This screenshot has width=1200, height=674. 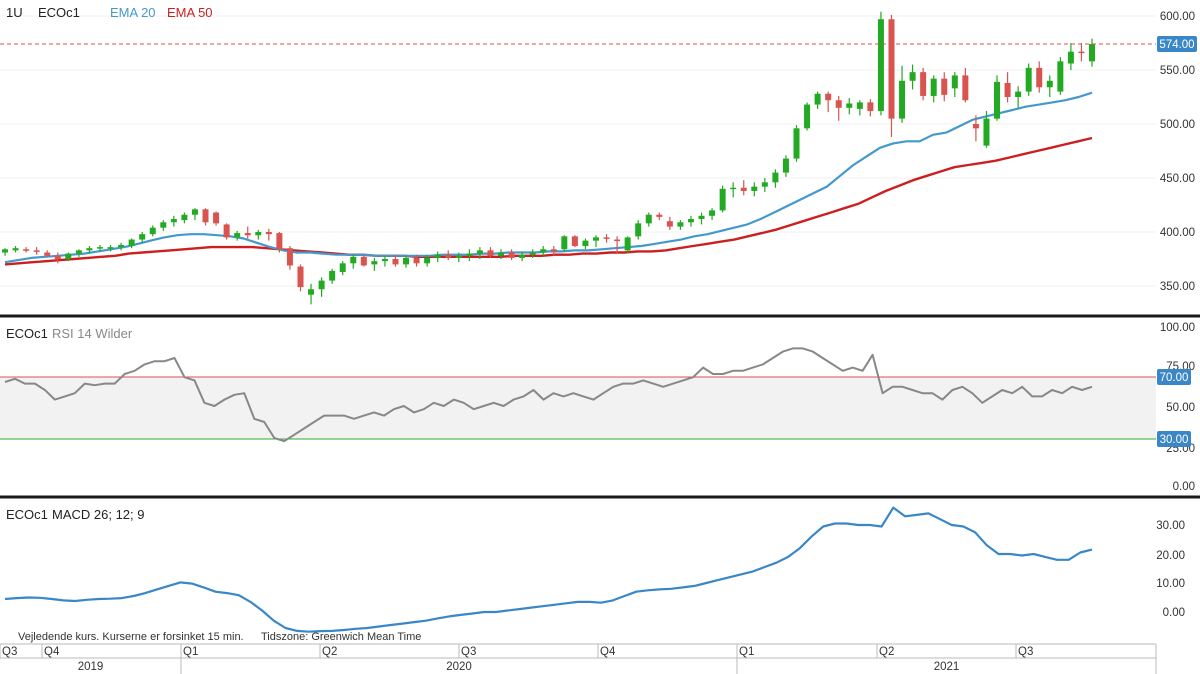 I want to click on rsi-lower-tag: 30.00, so click(x=1174, y=440).